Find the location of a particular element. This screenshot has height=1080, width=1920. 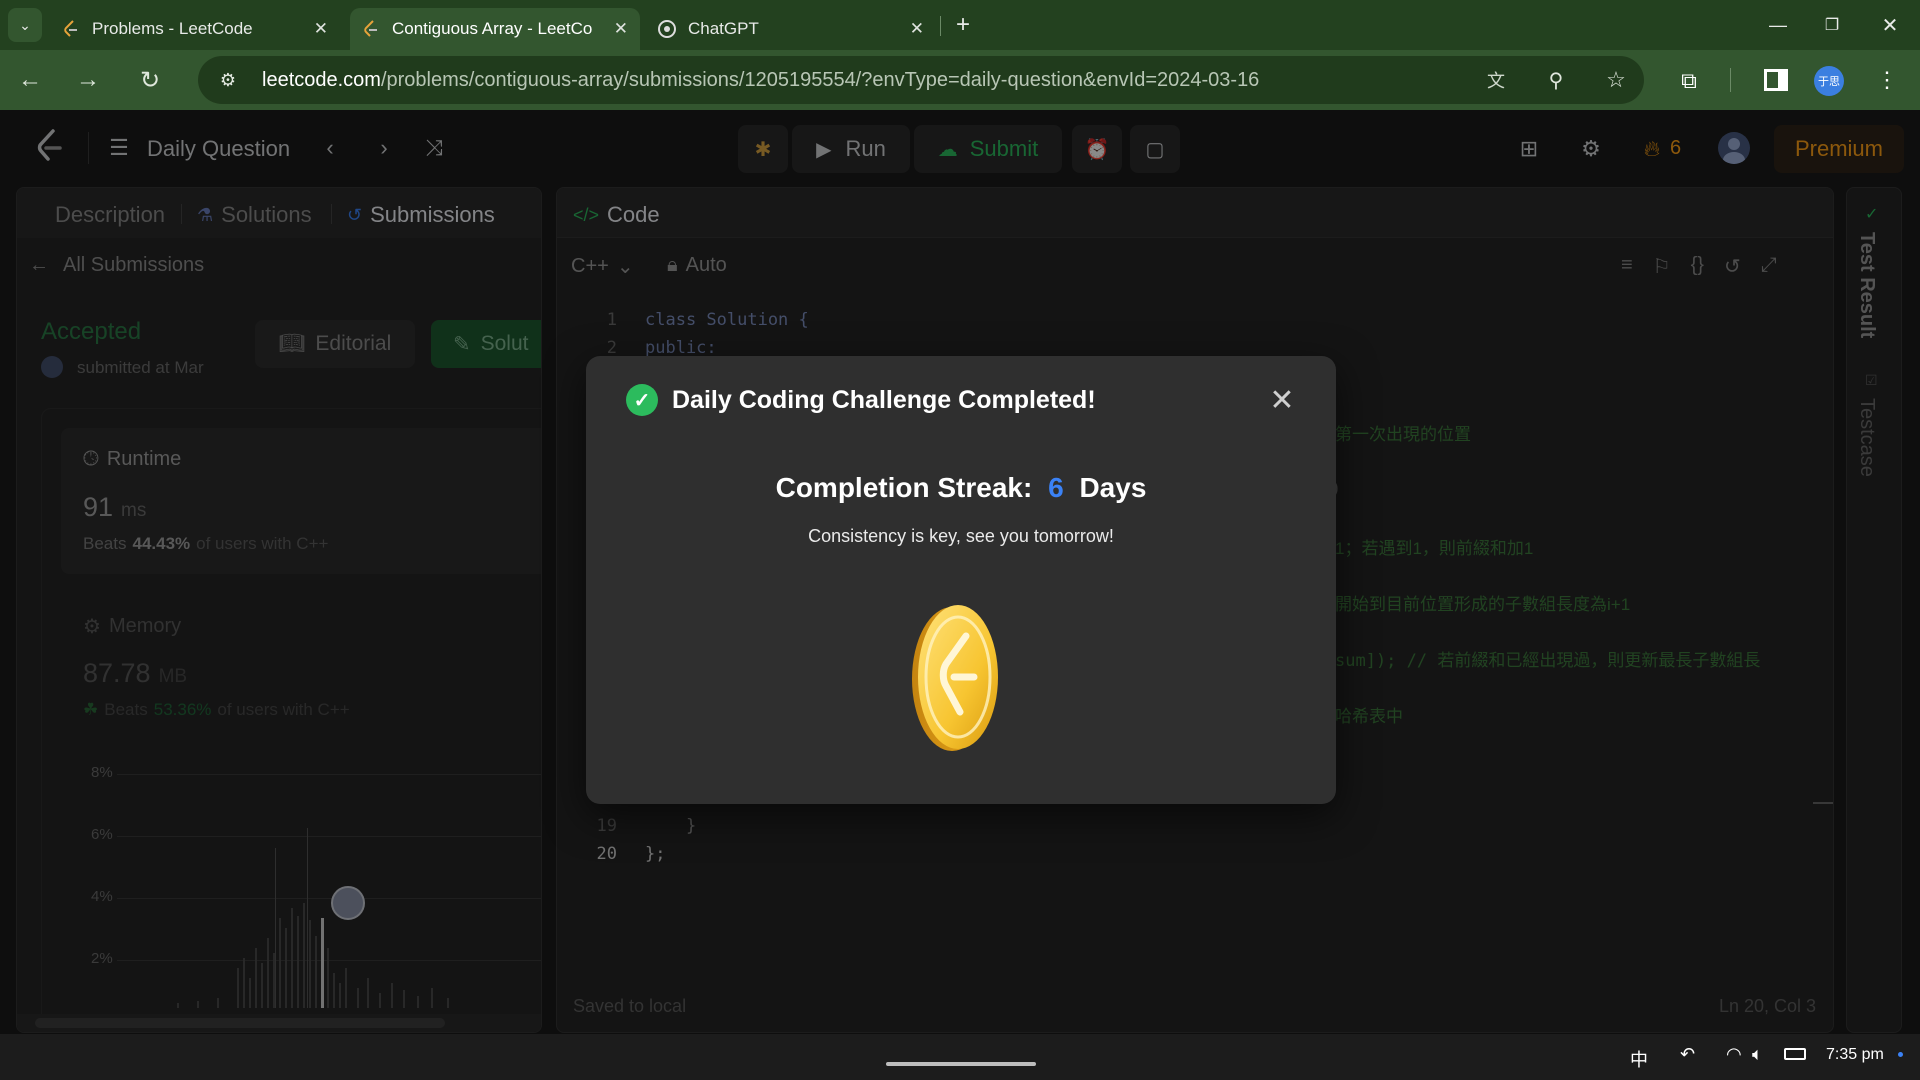

site-settings-icon: ⚙ is located at coordinates (228, 80).